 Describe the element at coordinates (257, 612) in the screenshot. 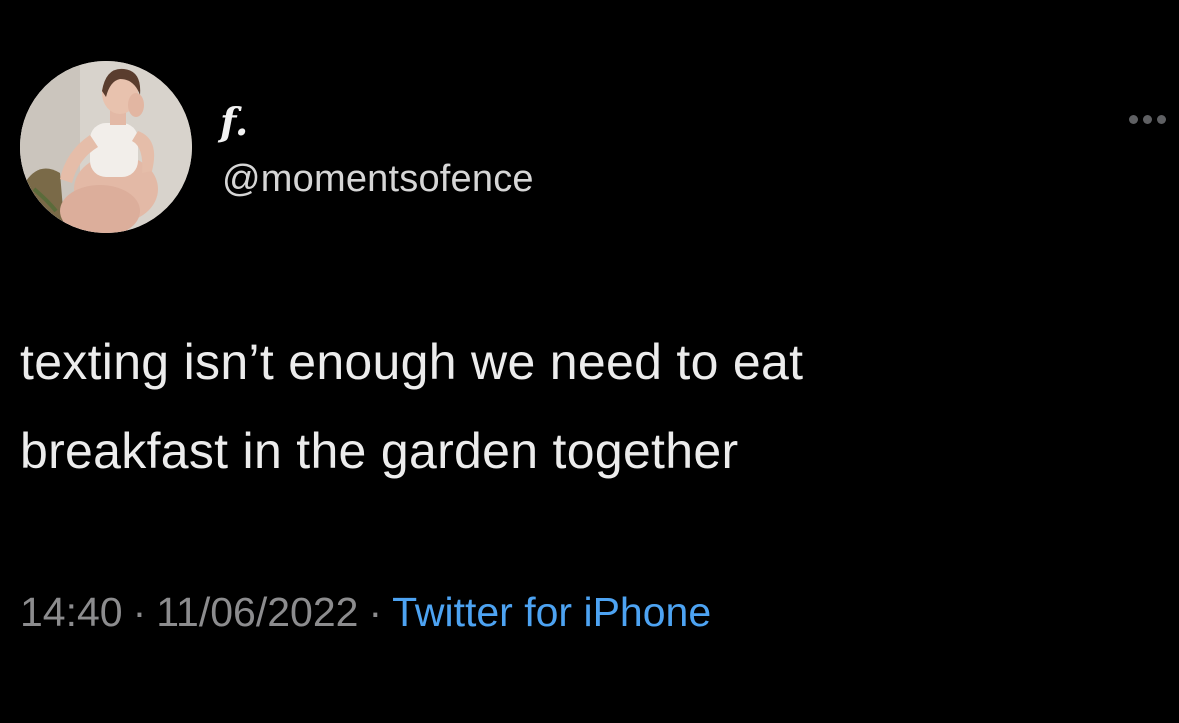

I see `tweet-date: 11/06/2022` at that location.